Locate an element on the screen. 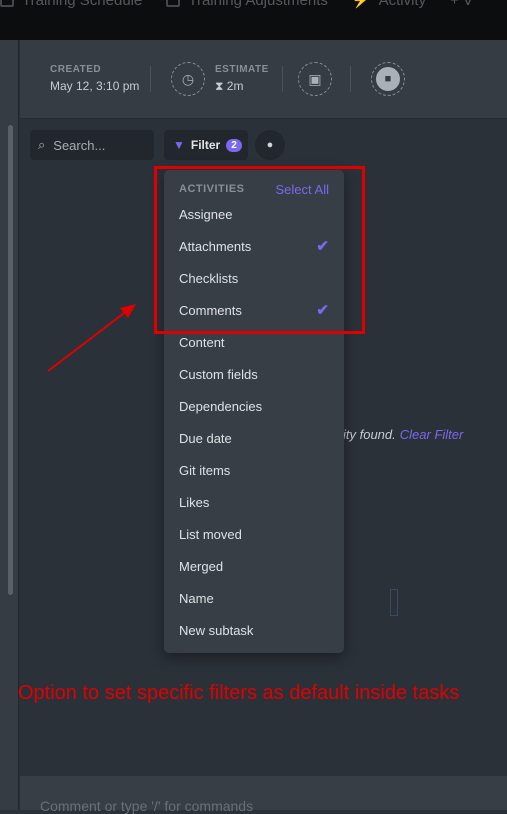 The image size is (507, 814). filter-option: List moved is located at coordinates (254, 534).